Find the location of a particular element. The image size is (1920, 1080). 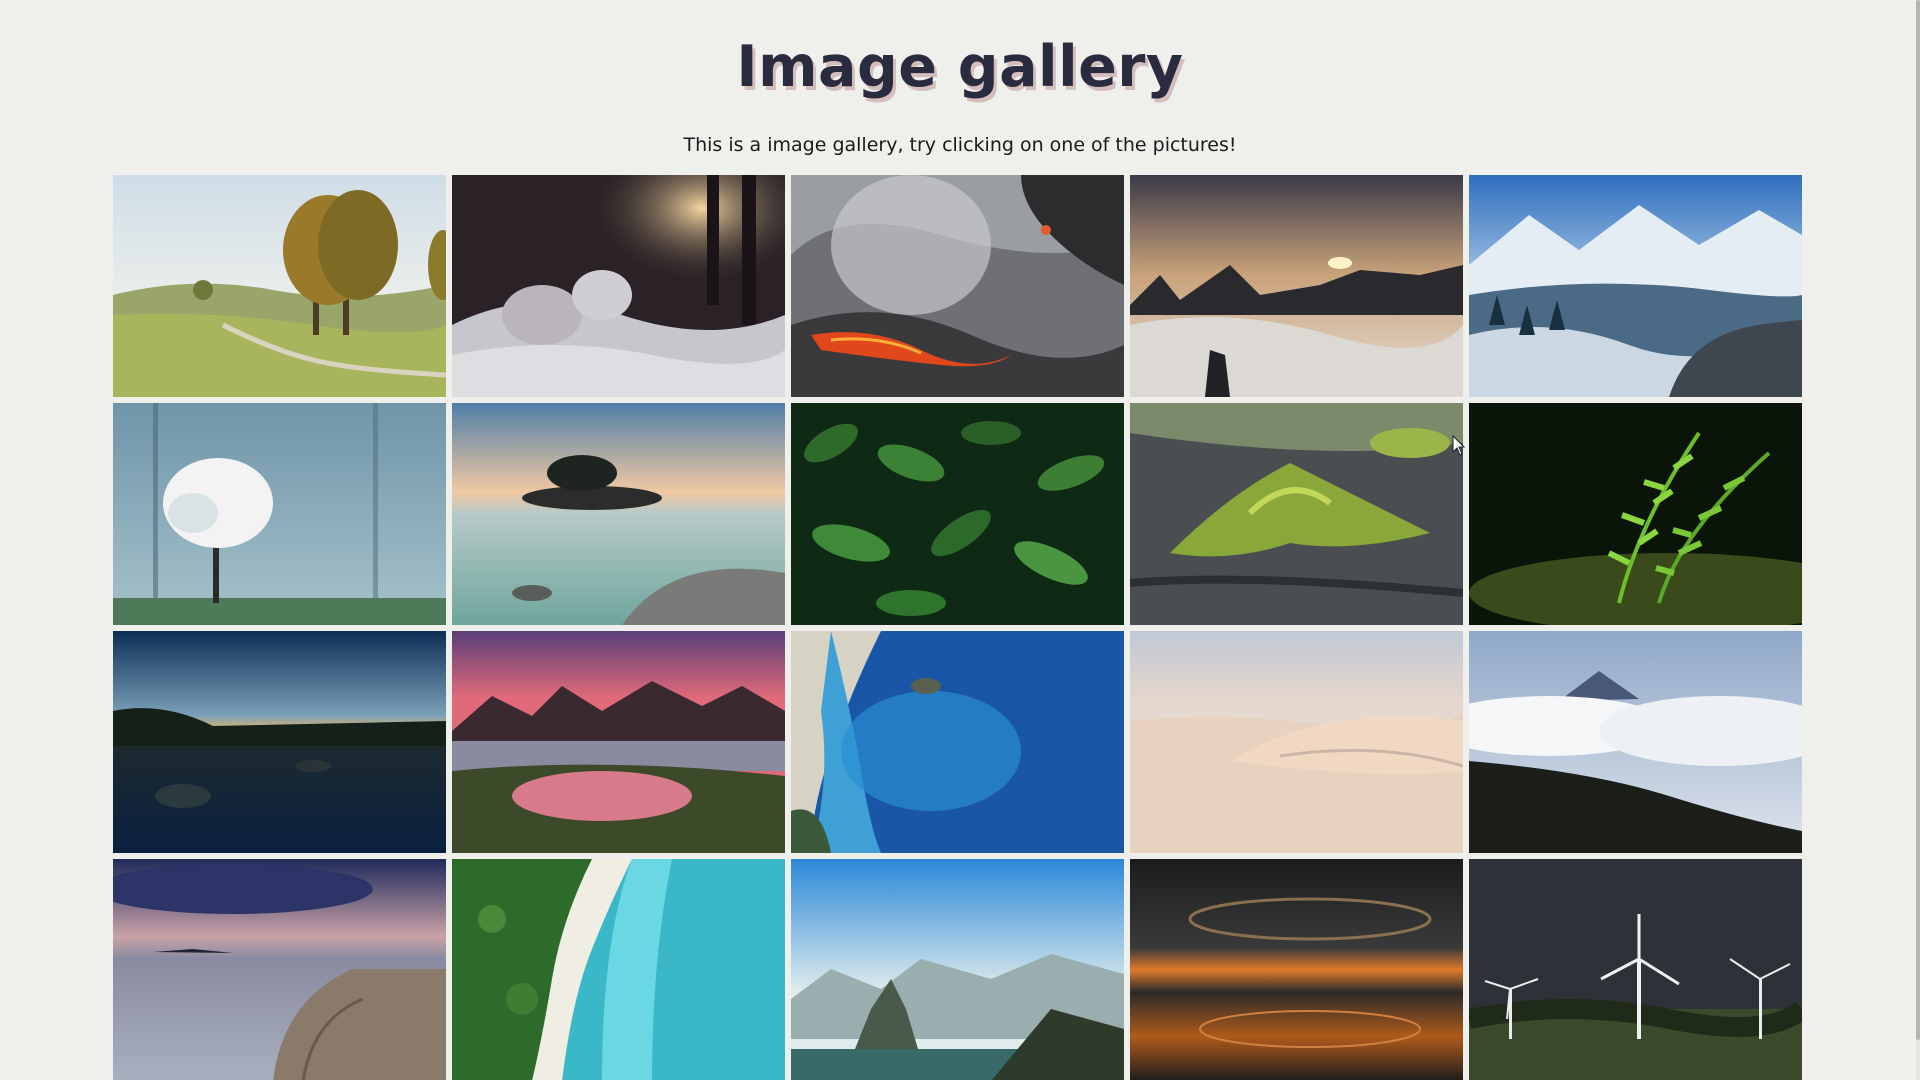

gallery-image-turquoise-beach is located at coordinates (618, 969).